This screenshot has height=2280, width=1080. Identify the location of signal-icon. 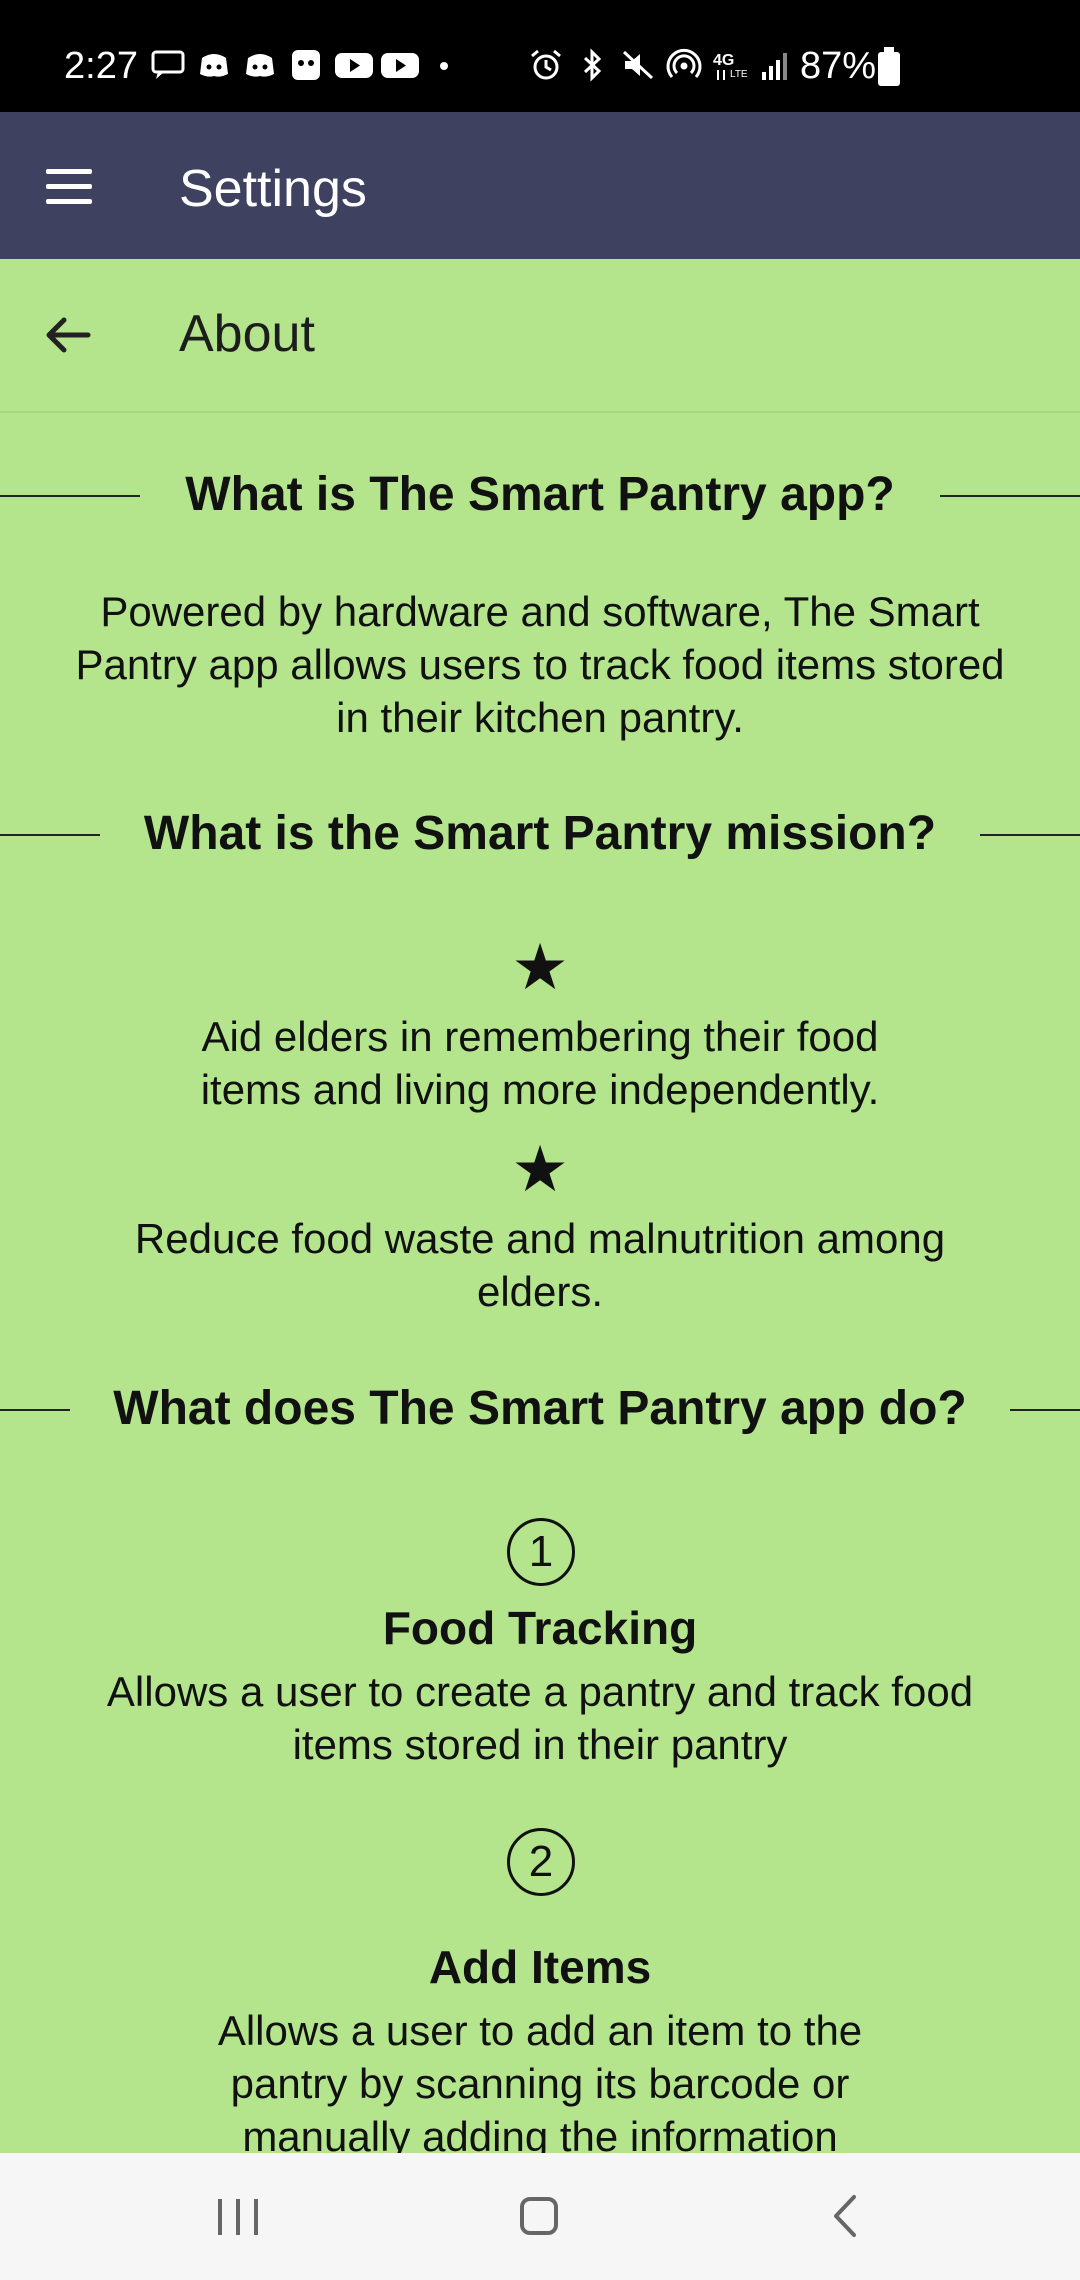
(776, 65).